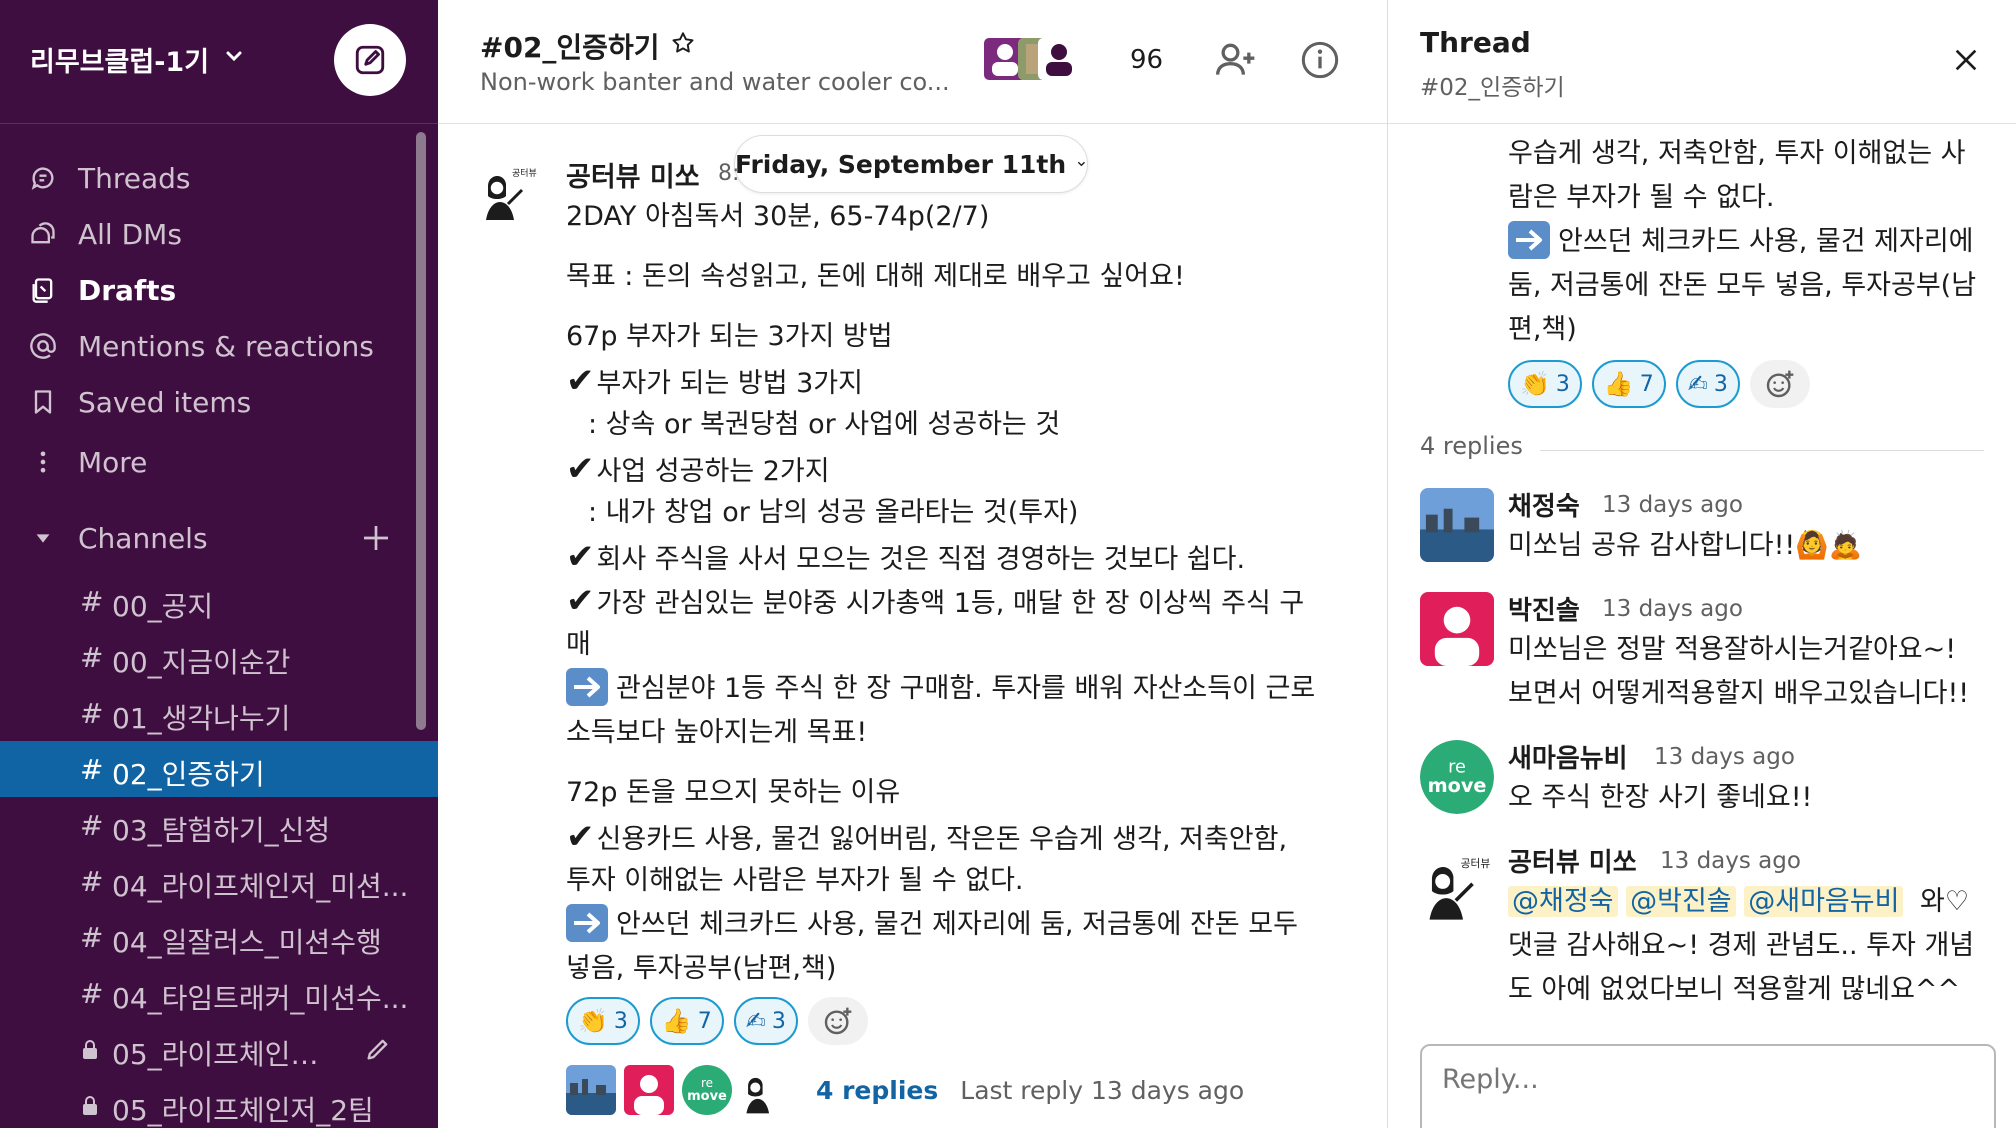 This screenshot has width=2016, height=1128. I want to click on add-channel-icon, so click(376, 538).